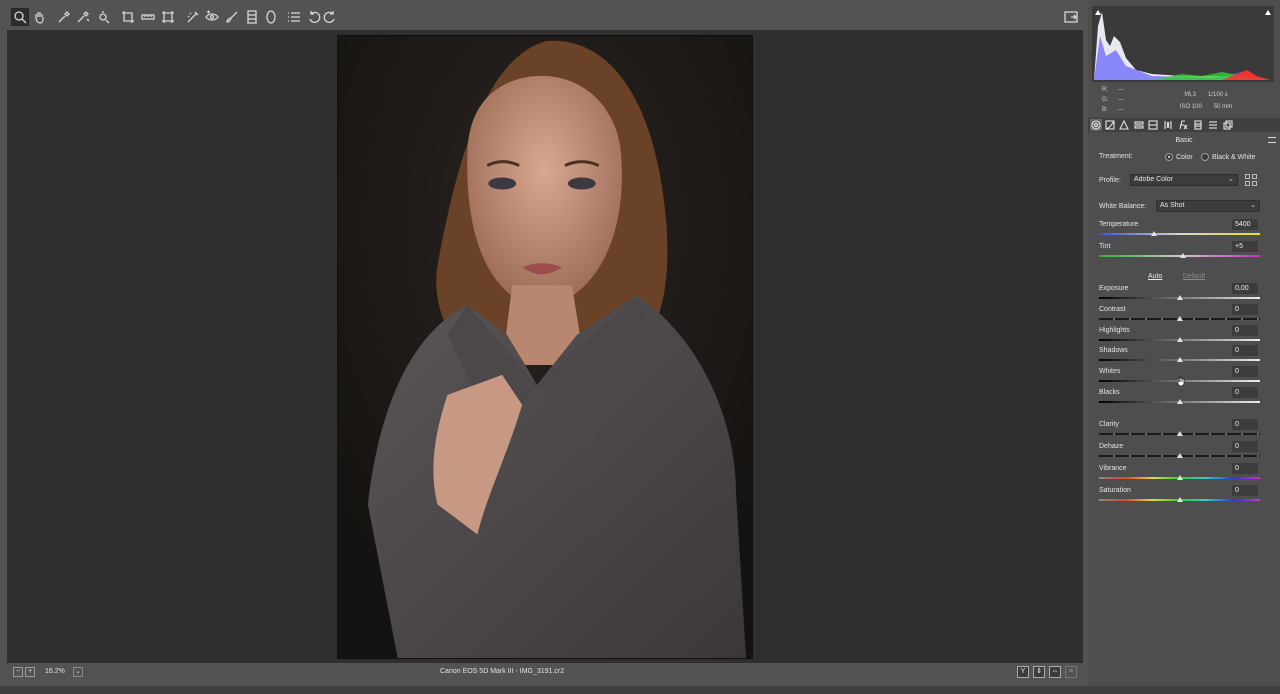 The width and height of the screenshot is (1280, 694). I want to click on auto-link: Auto, so click(1155, 276).